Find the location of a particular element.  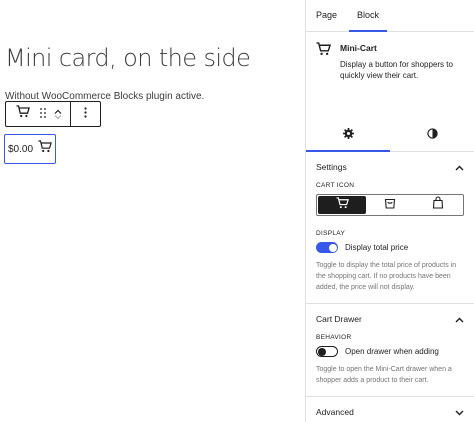

tab-styles is located at coordinates (432, 134).